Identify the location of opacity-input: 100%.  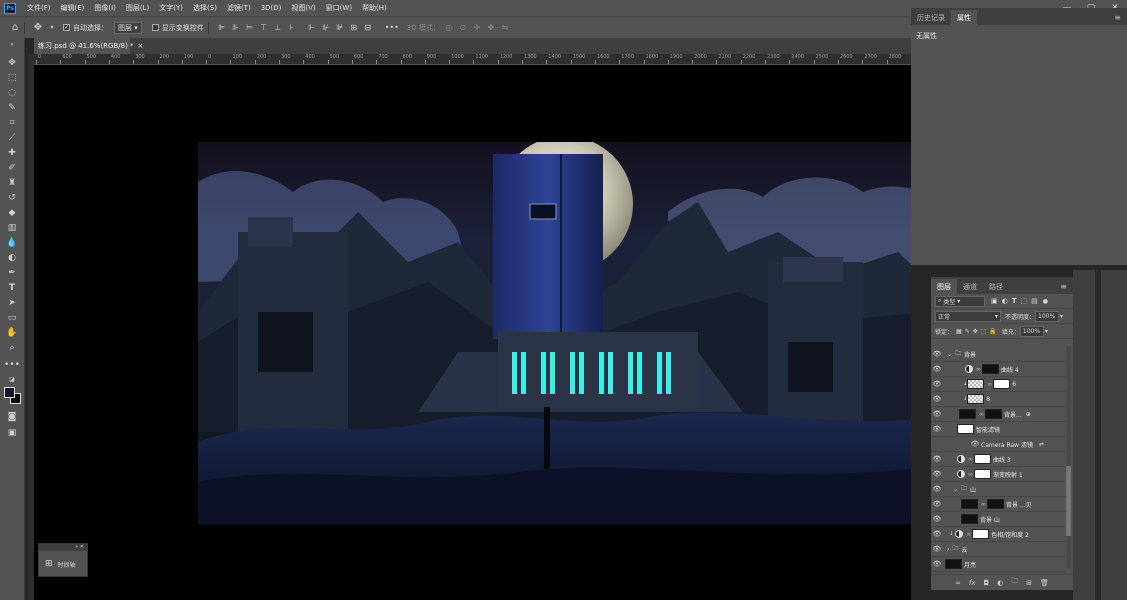
(1047, 316).